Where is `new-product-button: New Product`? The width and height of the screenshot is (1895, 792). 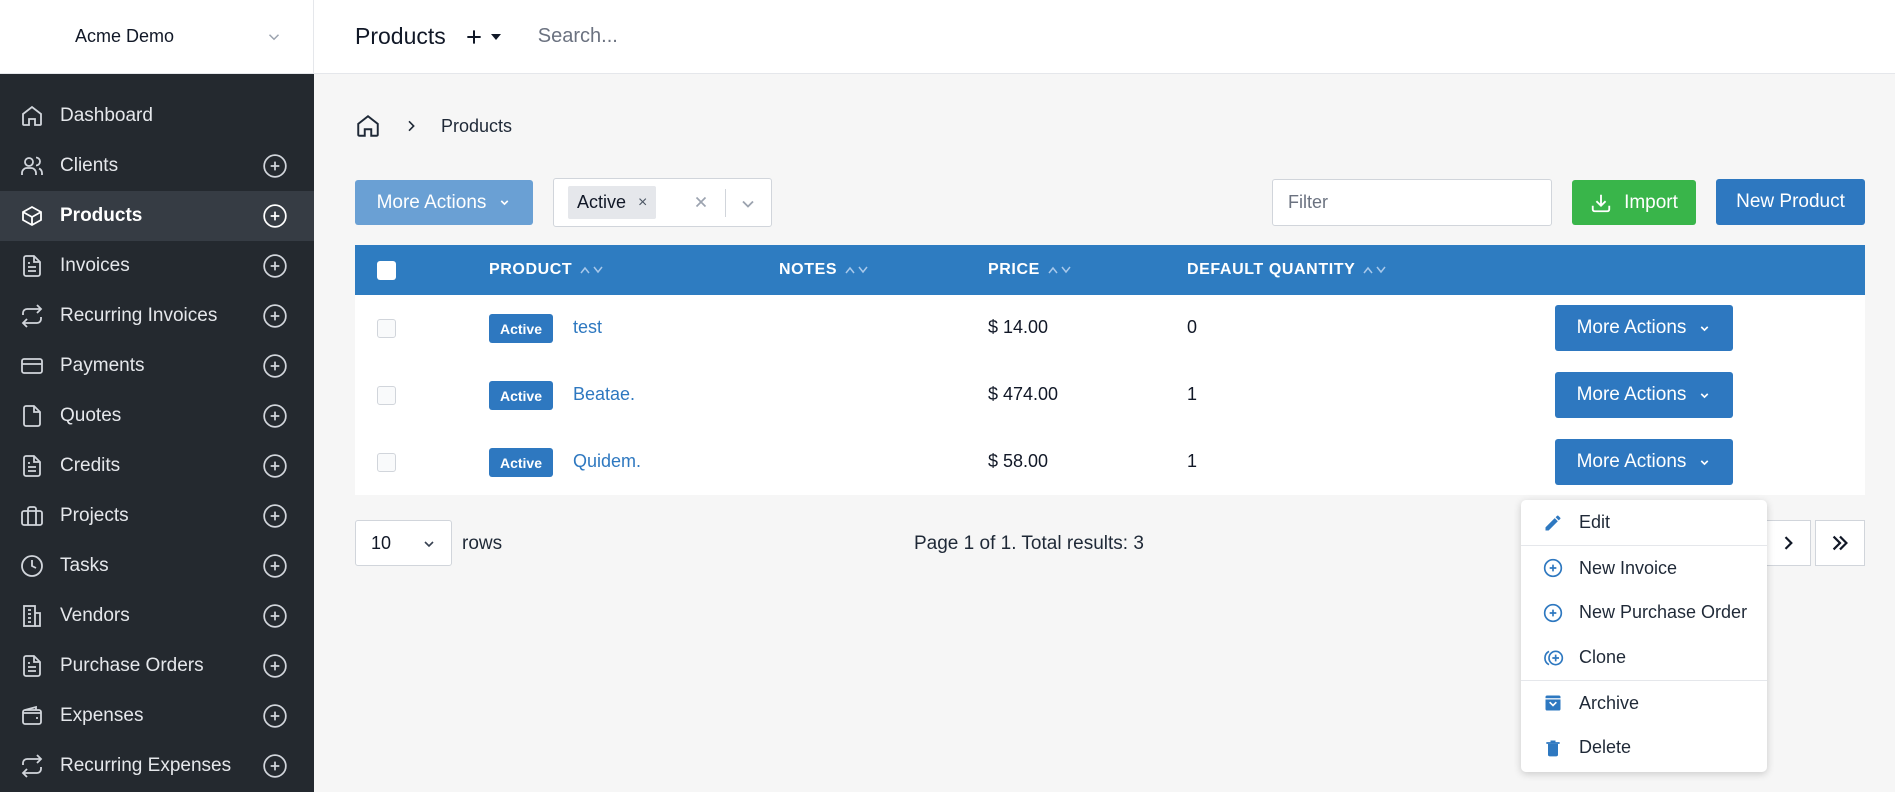
new-product-button: New Product is located at coordinates (1790, 202).